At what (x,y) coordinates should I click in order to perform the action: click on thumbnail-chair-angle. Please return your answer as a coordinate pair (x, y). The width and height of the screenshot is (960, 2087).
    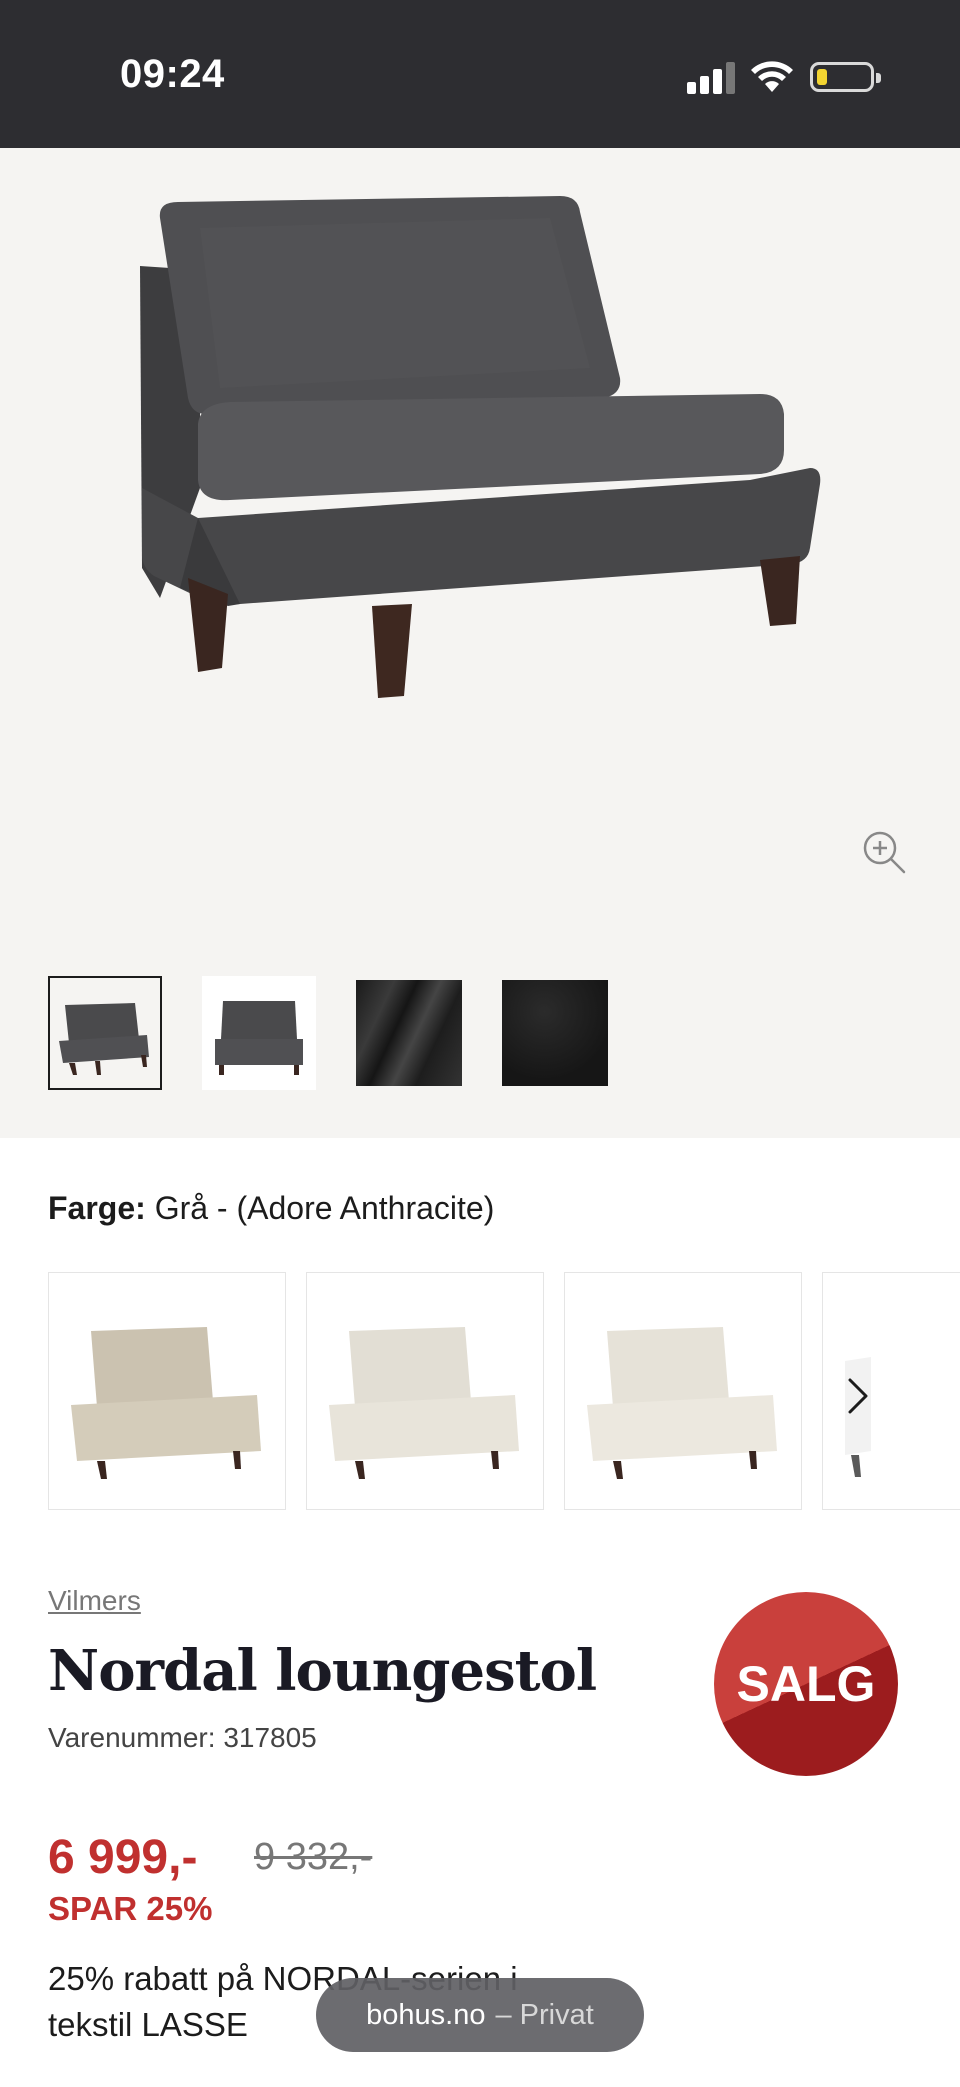
    Looking at the image, I should click on (105, 1033).